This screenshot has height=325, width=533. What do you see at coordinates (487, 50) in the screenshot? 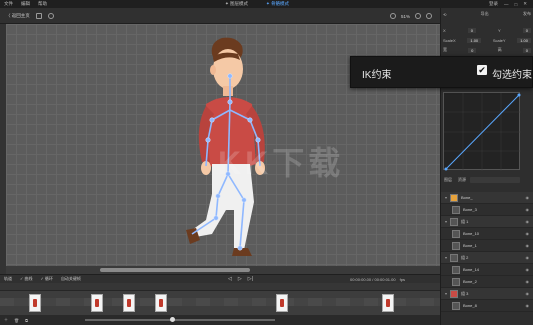
I see `prop-row: 宽 0 高 0` at bounding box center [487, 50].